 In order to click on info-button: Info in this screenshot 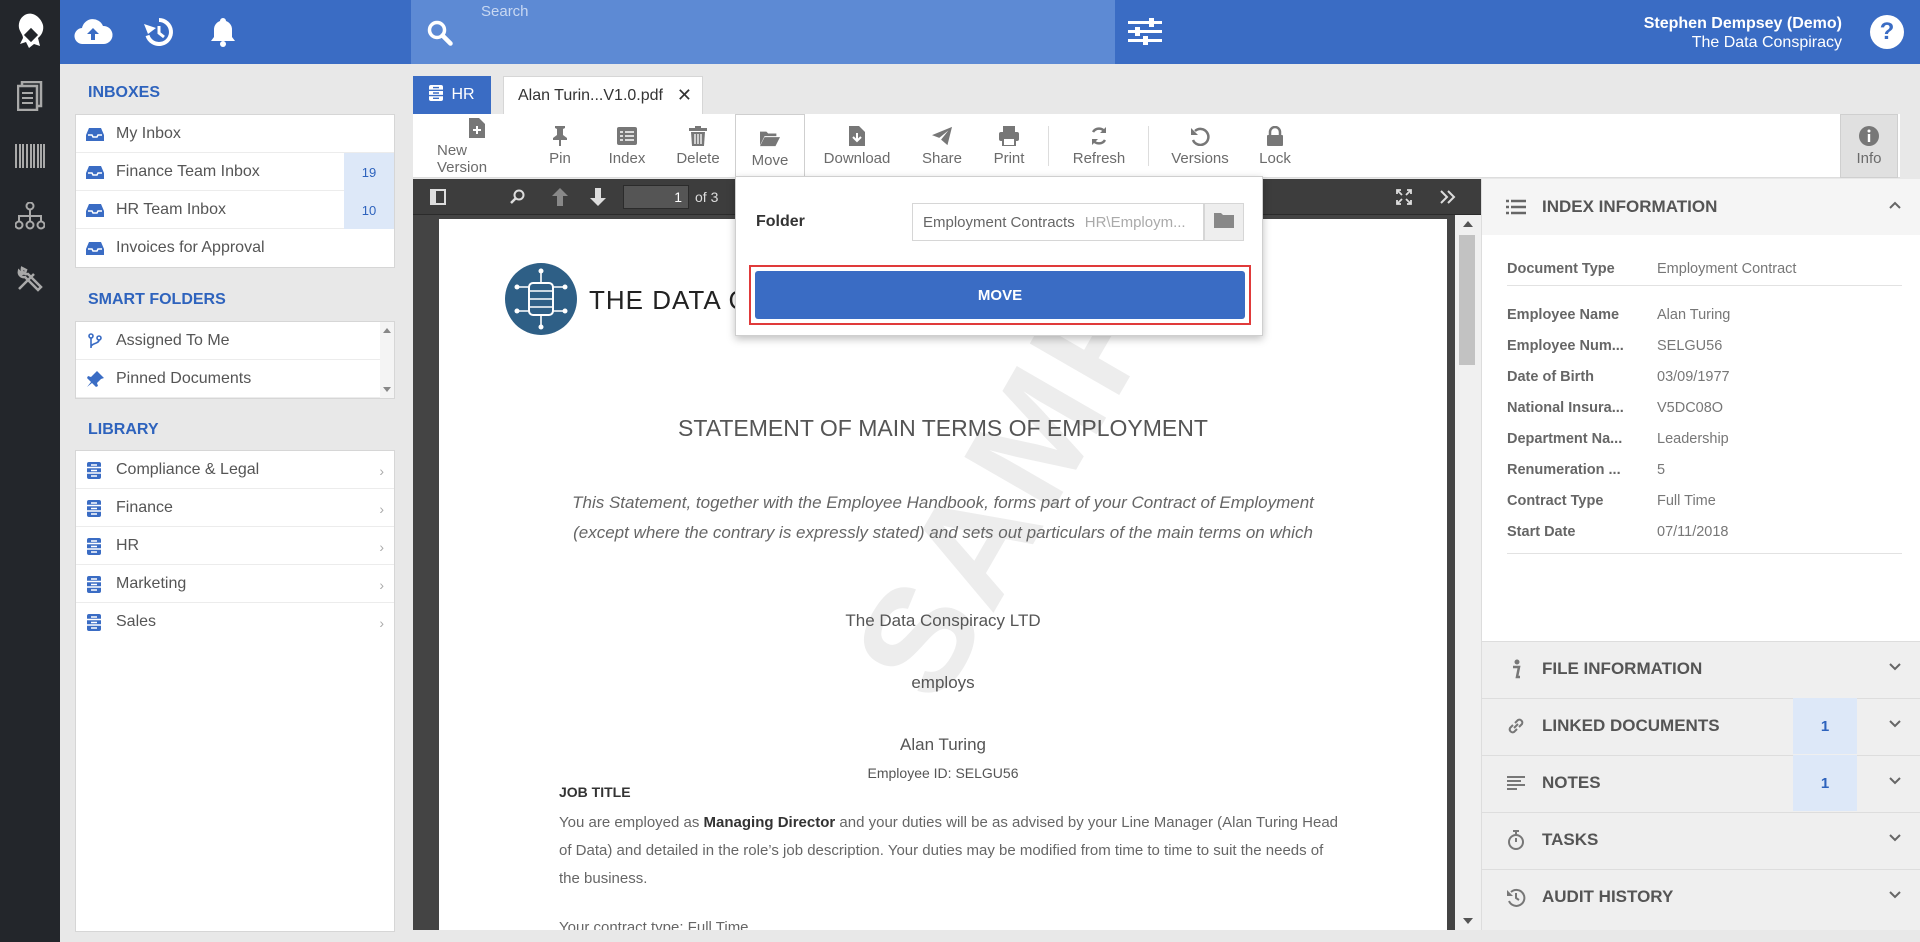, I will do `click(1869, 146)`.